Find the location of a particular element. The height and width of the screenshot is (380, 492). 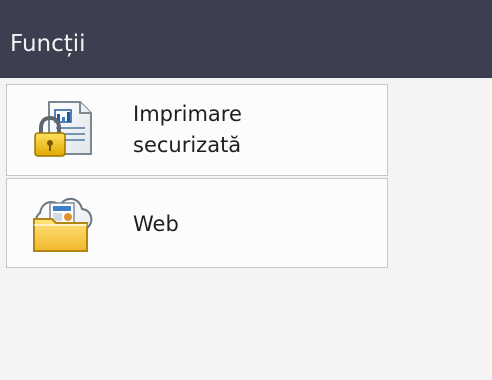

web-folder-icon is located at coordinates (63, 224).